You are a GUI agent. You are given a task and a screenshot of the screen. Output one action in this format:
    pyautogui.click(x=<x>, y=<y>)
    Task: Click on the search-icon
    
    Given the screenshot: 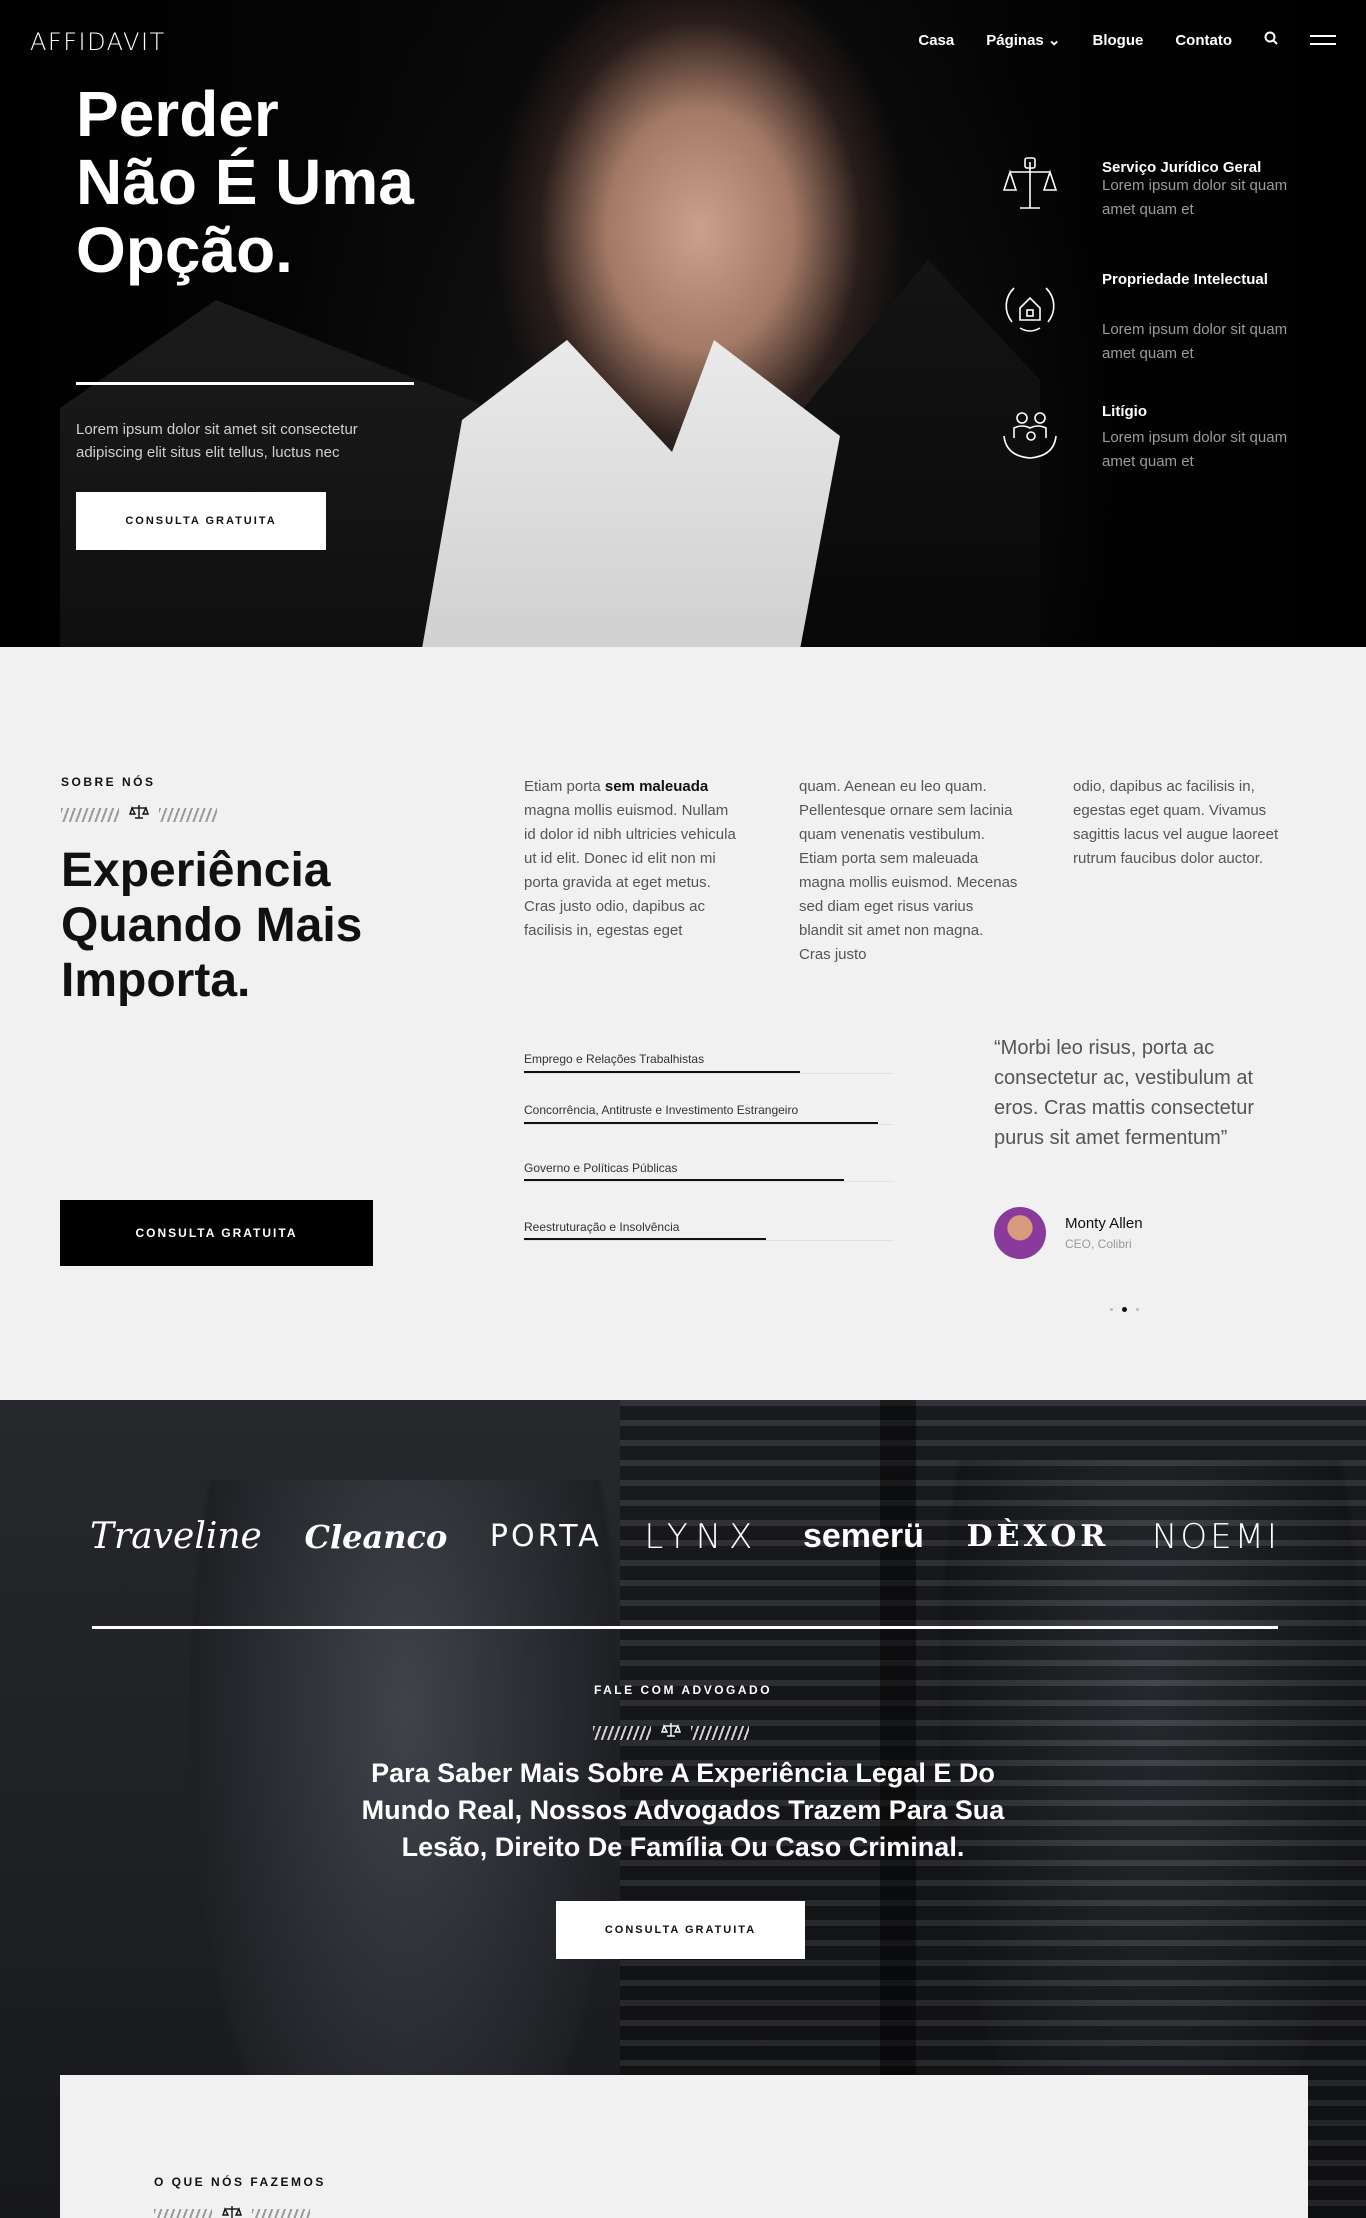 What is the action you would take?
    pyautogui.click(x=1271, y=40)
    